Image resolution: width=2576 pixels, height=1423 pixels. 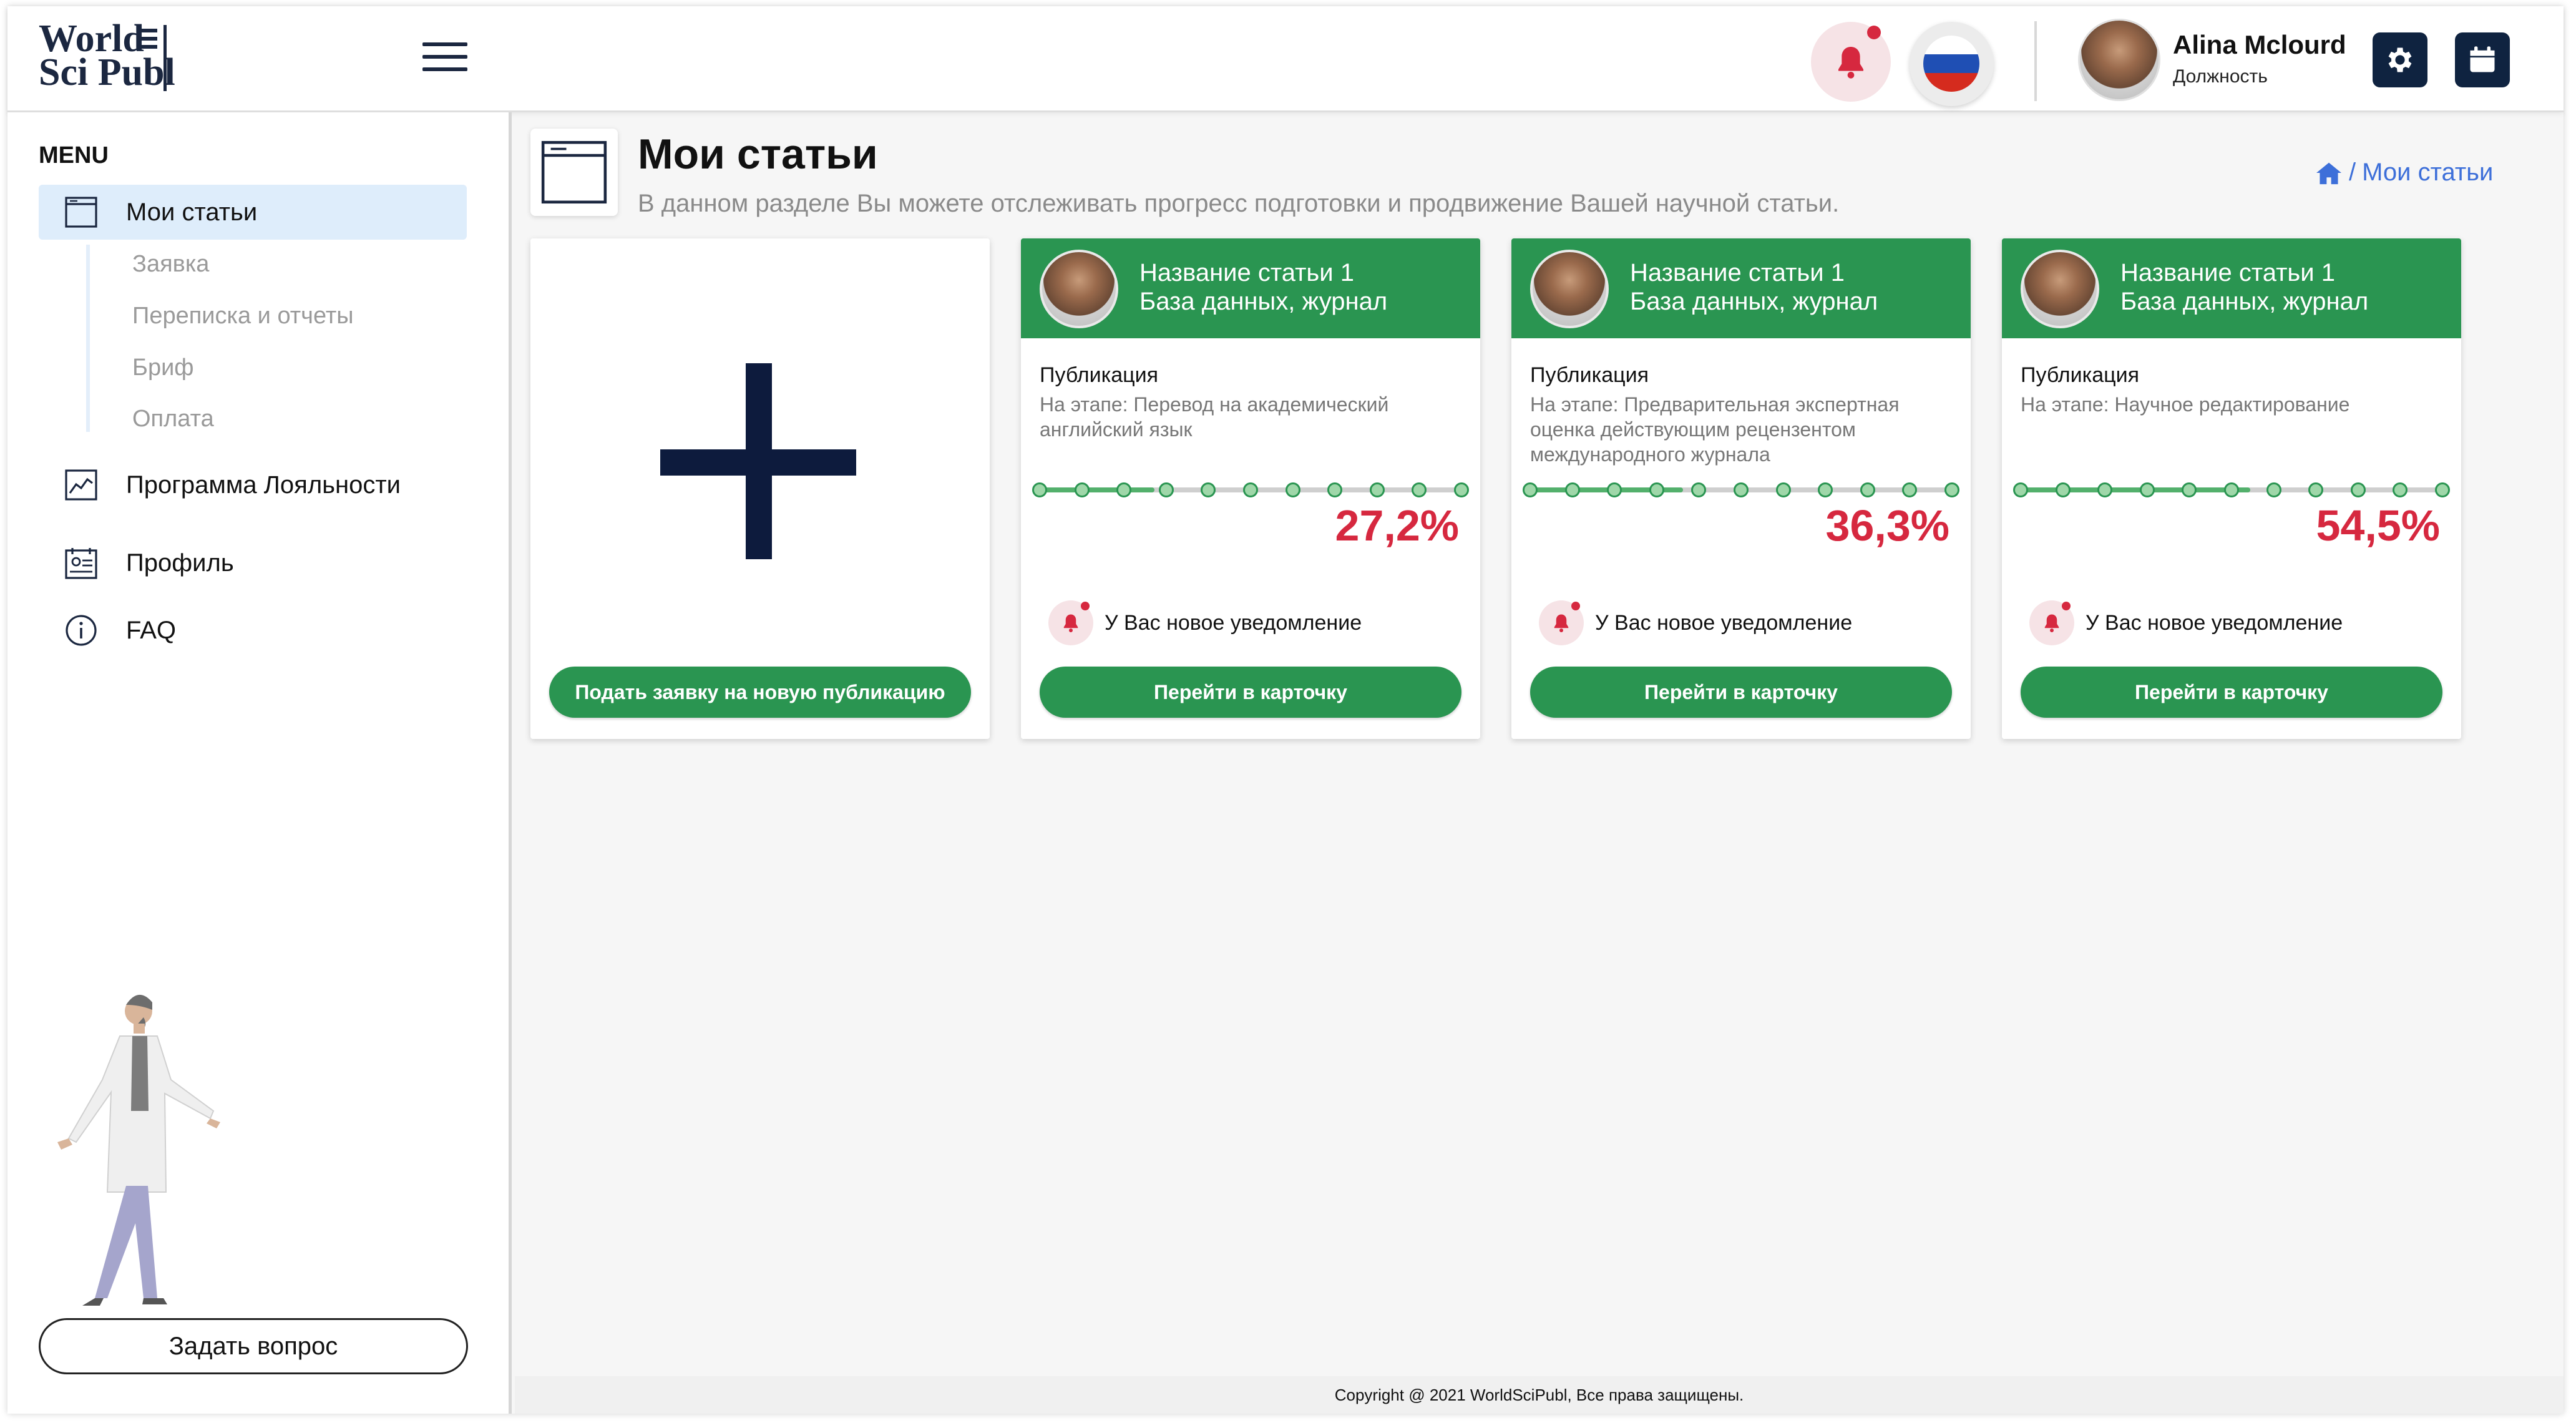 I want to click on sidebar-item-label: FAQ, so click(x=151, y=630).